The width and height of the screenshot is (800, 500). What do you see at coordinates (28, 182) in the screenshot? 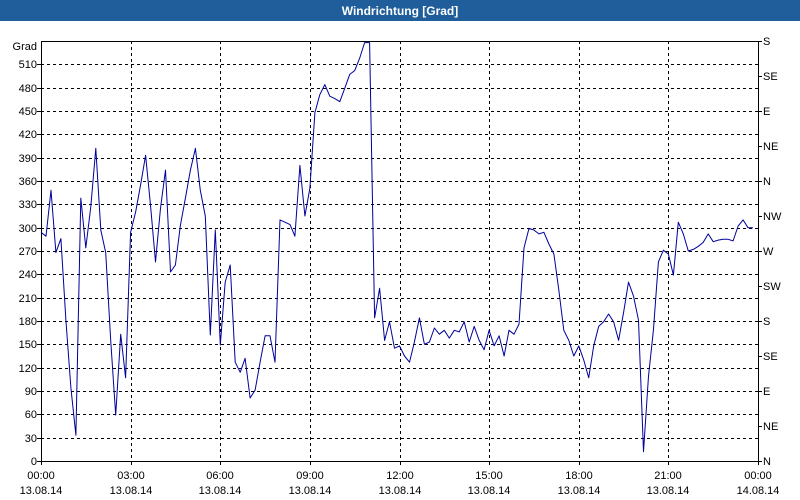
I see `y-tick-label: 360` at bounding box center [28, 182].